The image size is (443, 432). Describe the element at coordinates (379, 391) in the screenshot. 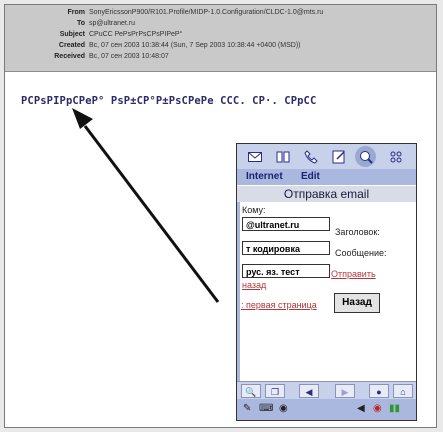

I see `stop-icon: ●` at that location.